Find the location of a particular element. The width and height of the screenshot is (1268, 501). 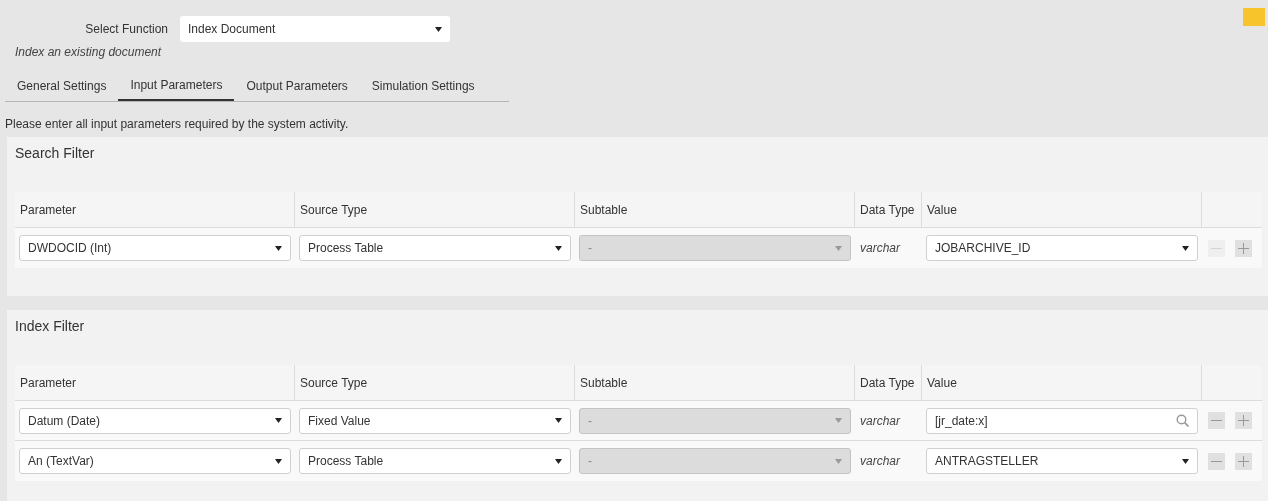

parameter-select: An (TextVar) is located at coordinates (155, 461).